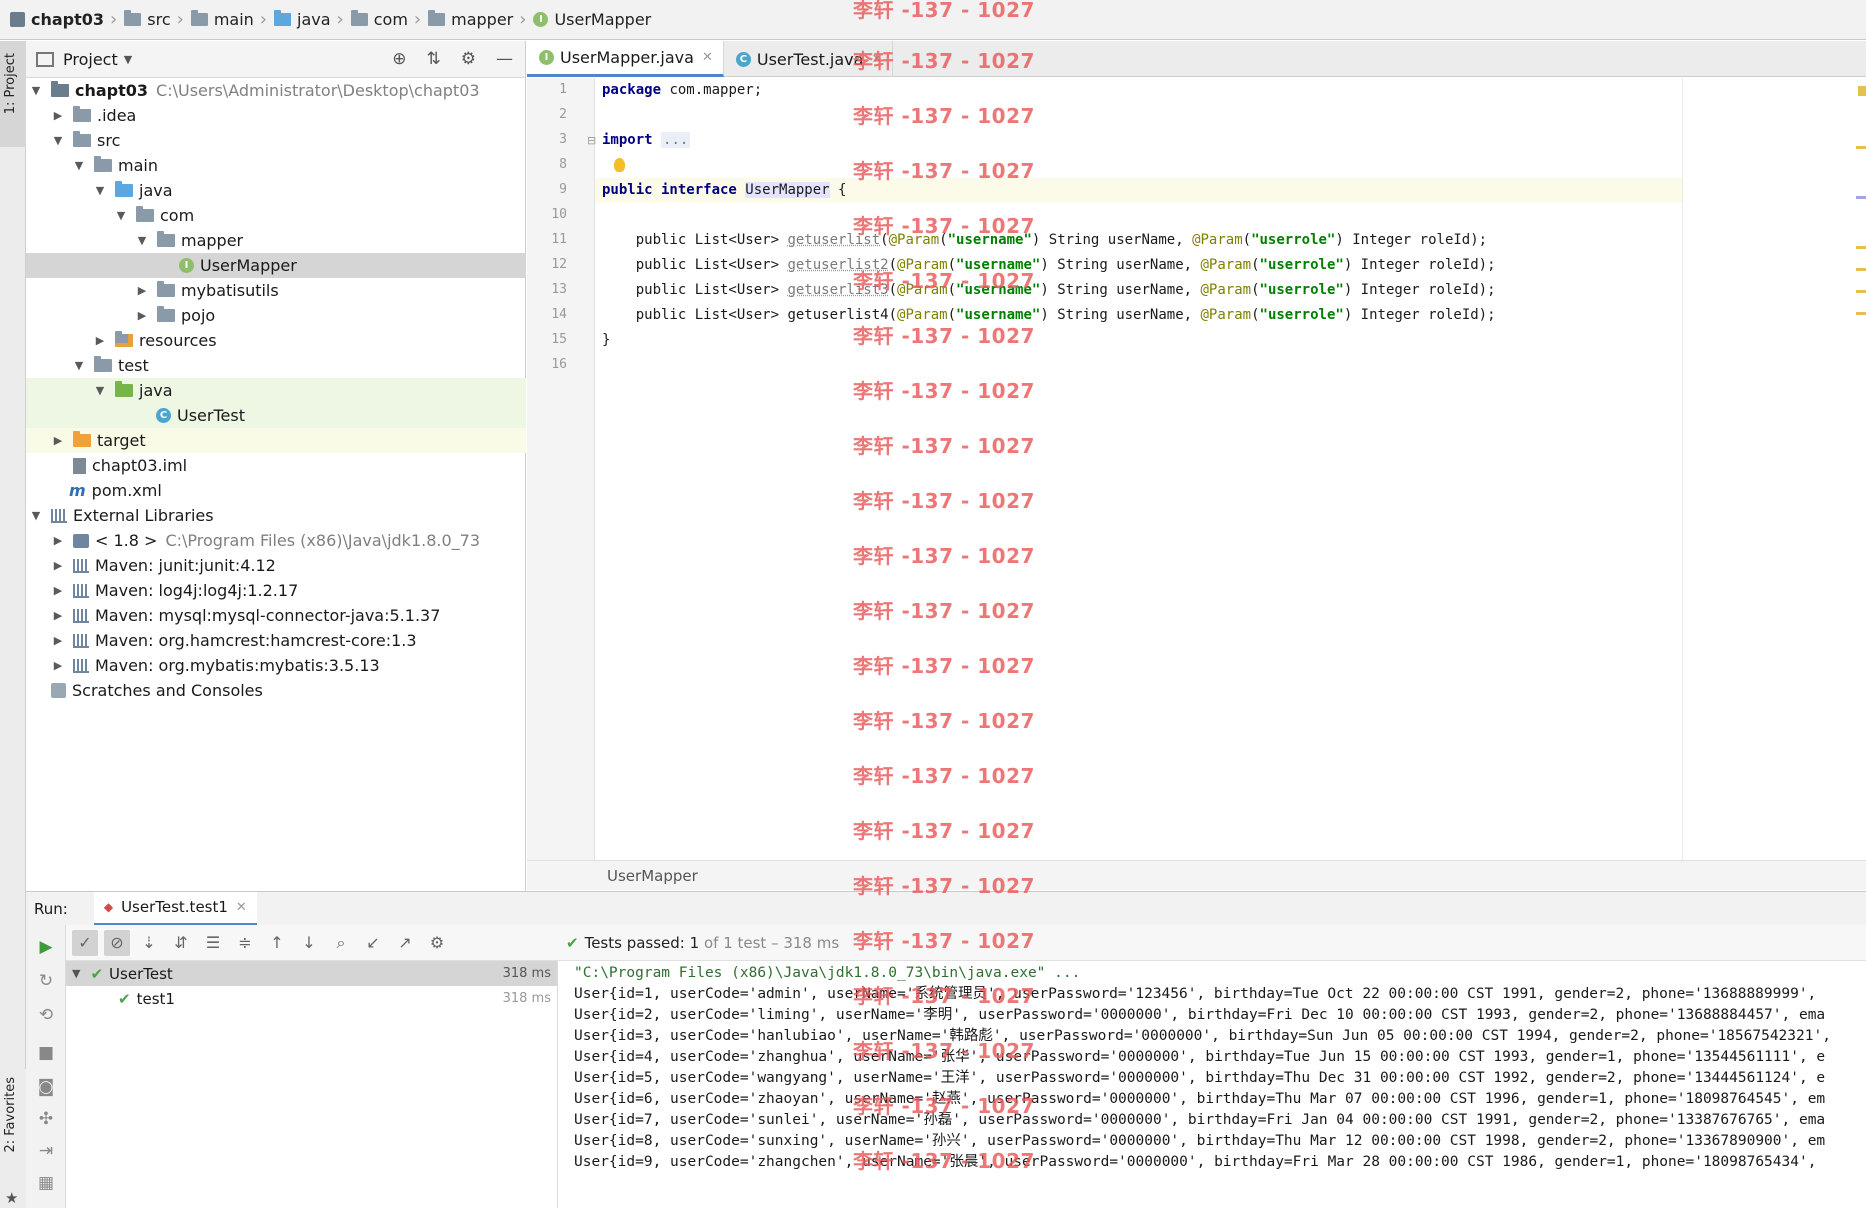  I want to click on lightbulb-icon, so click(619, 165).